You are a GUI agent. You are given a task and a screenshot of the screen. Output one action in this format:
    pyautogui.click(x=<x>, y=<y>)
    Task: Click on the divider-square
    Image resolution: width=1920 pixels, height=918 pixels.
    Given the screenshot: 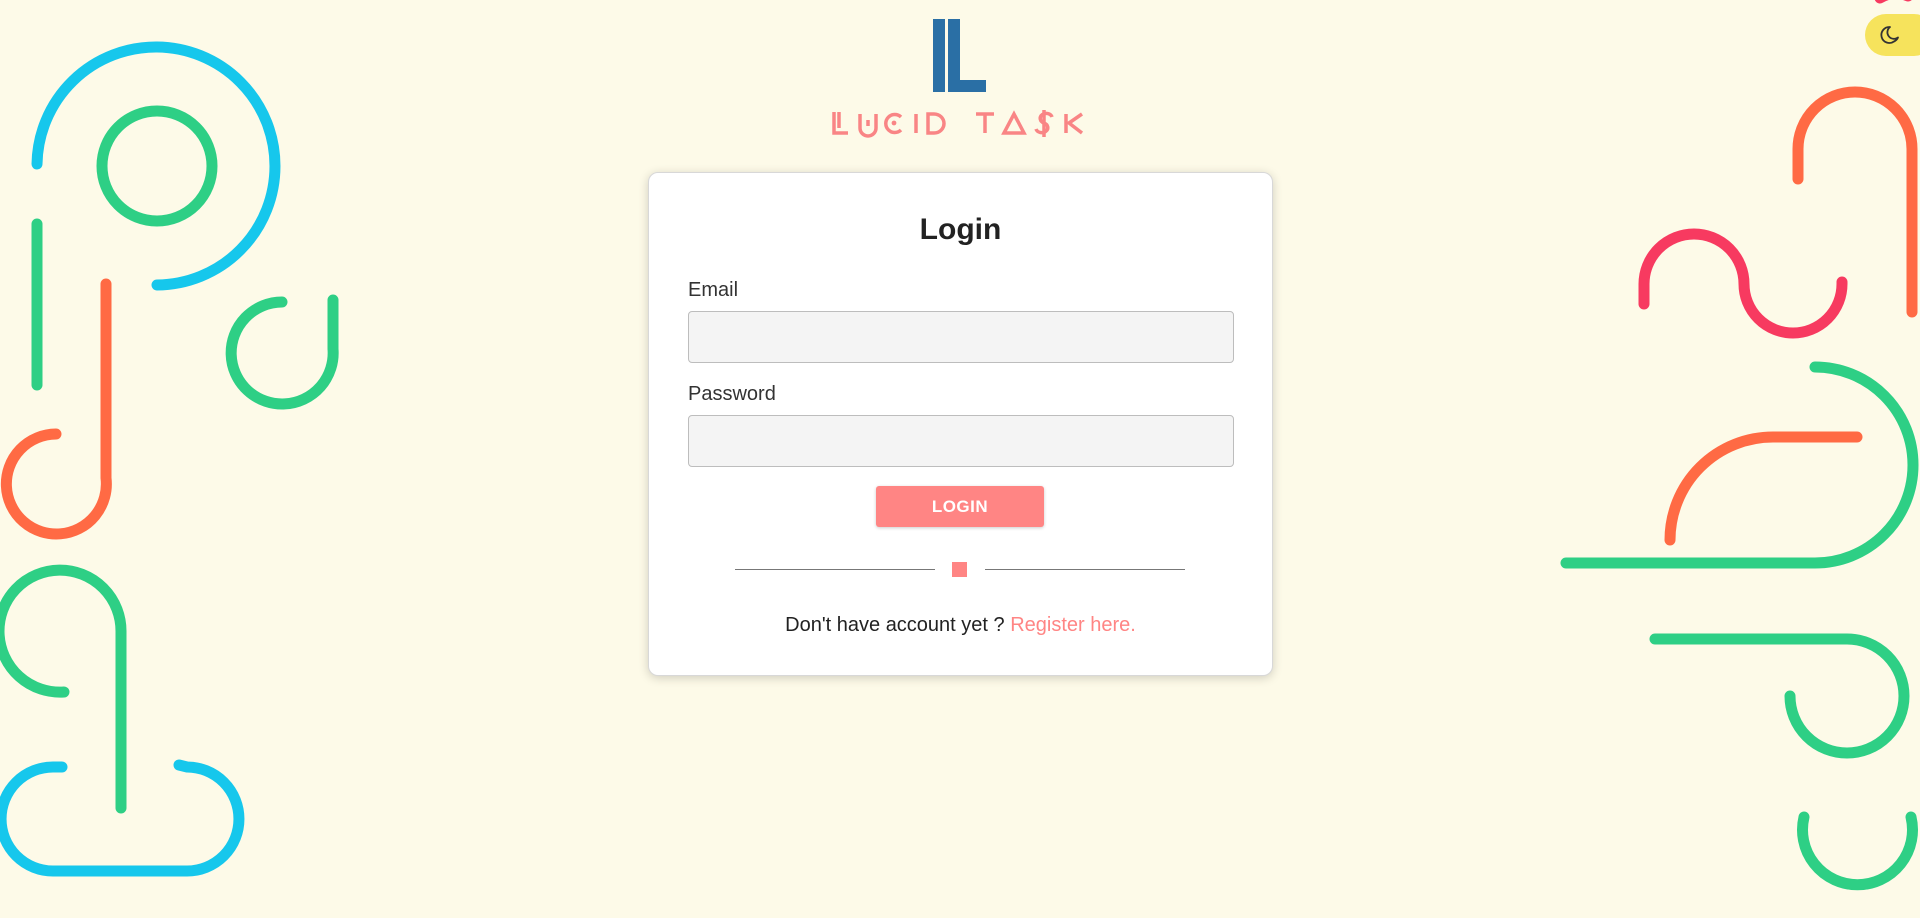 What is the action you would take?
    pyautogui.click(x=959, y=569)
    